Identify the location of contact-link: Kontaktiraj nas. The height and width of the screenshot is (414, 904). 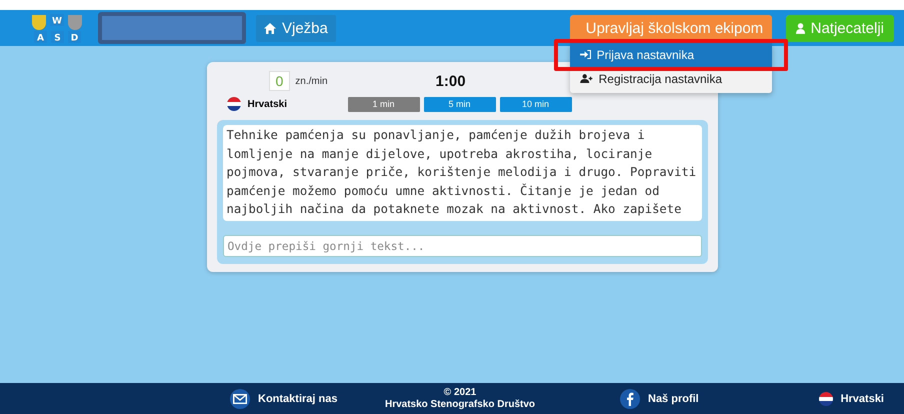
(298, 398).